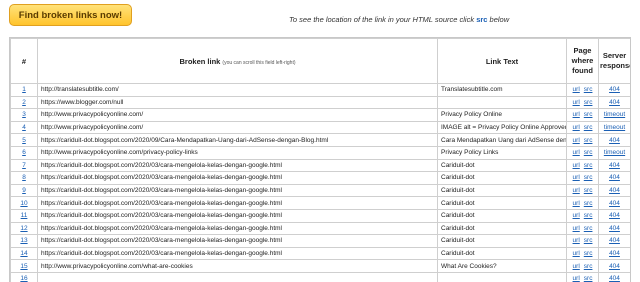 The image size is (640, 282). Describe the element at coordinates (24, 177) in the screenshot. I see `row-num-link: 8` at that location.